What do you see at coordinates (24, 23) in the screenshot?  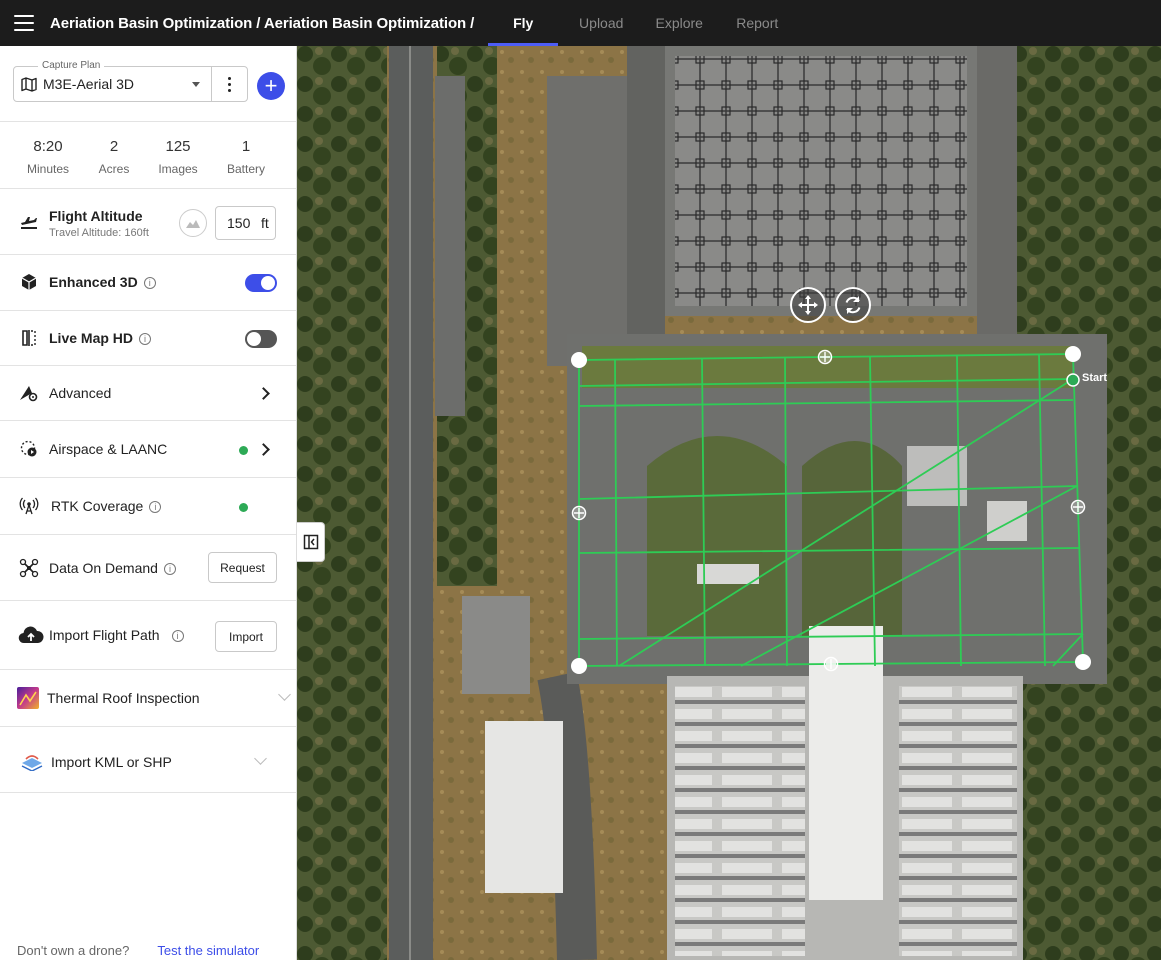 I see `hamburger-menu-icon` at bounding box center [24, 23].